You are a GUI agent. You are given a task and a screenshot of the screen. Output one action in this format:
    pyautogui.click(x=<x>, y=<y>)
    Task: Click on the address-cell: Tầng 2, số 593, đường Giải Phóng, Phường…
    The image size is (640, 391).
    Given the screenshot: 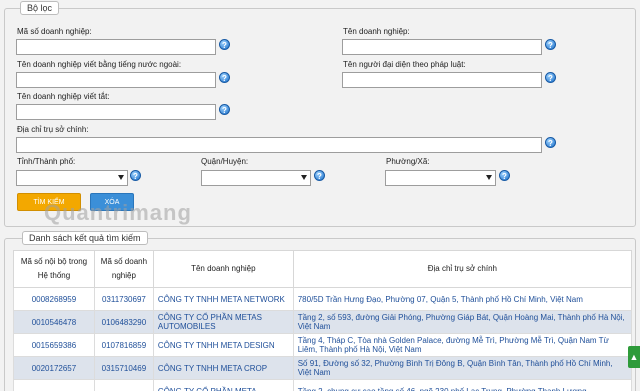 What is the action you would take?
    pyautogui.click(x=462, y=322)
    